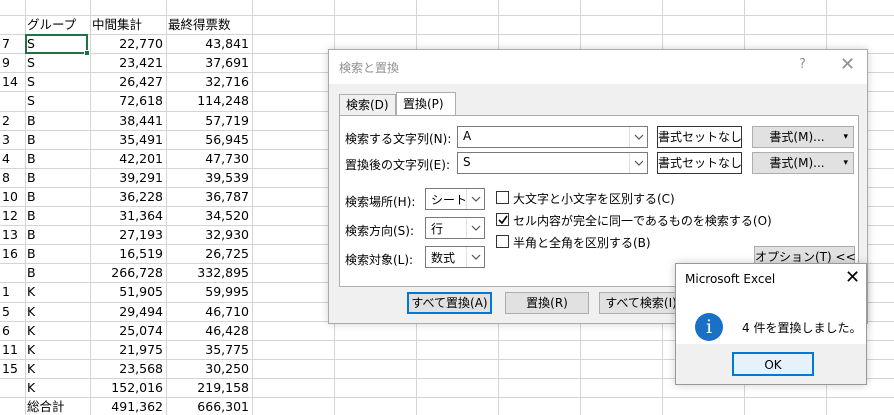  What do you see at coordinates (128, 81) in the screenshot?
I see `subtotal-cell: 26,427` at bounding box center [128, 81].